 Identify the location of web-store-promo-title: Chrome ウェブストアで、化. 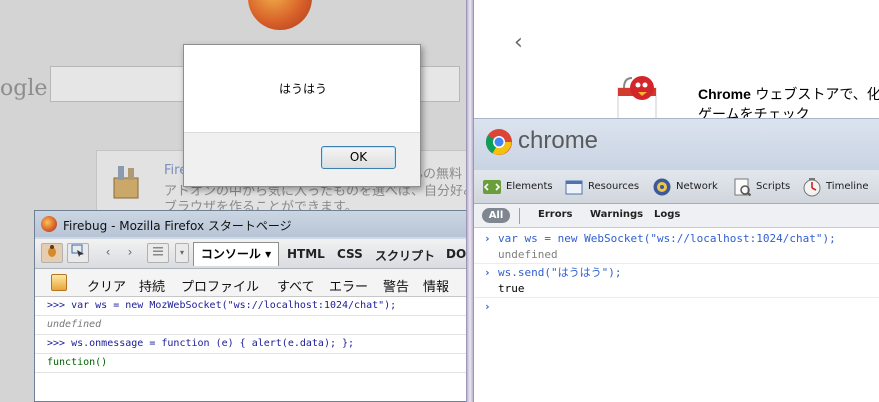
(788, 94).